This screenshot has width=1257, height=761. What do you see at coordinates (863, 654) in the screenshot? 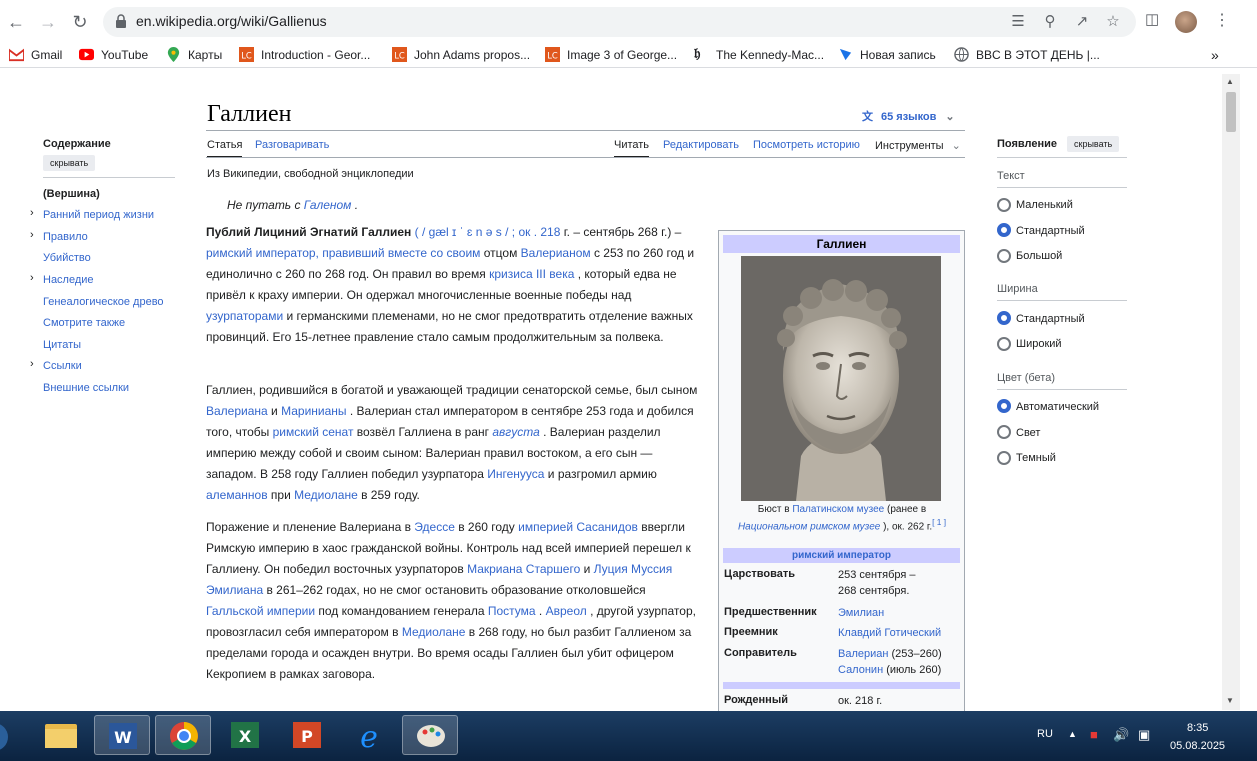
I see `infobox-link-coruler: Валериан` at bounding box center [863, 654].